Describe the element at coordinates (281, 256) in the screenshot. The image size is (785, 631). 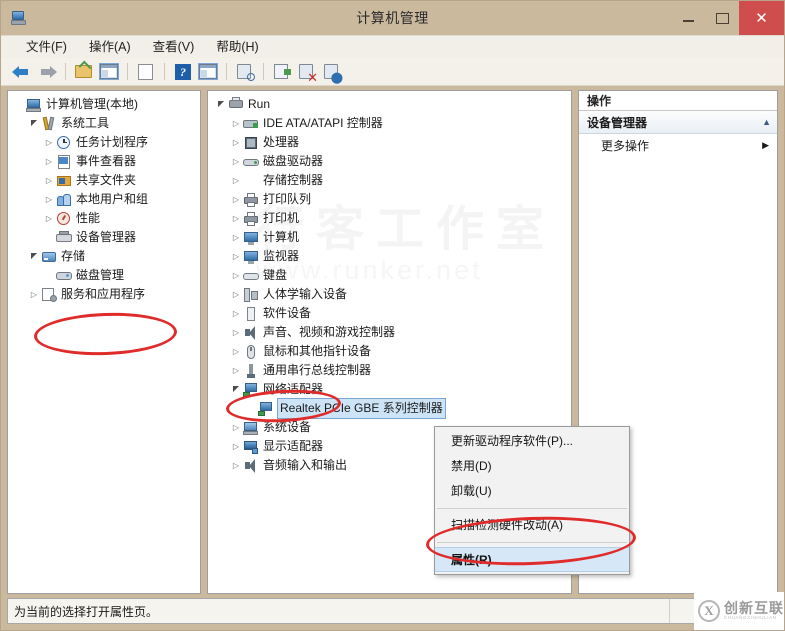
I see `device-tree-item-label: 监视器` at that location.